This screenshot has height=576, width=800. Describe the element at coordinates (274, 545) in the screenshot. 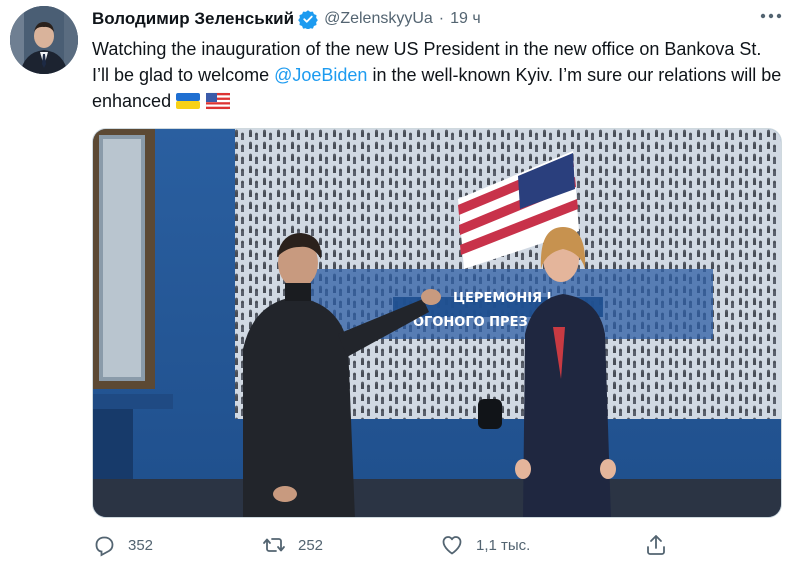

I see `retweet-icon` at that location.